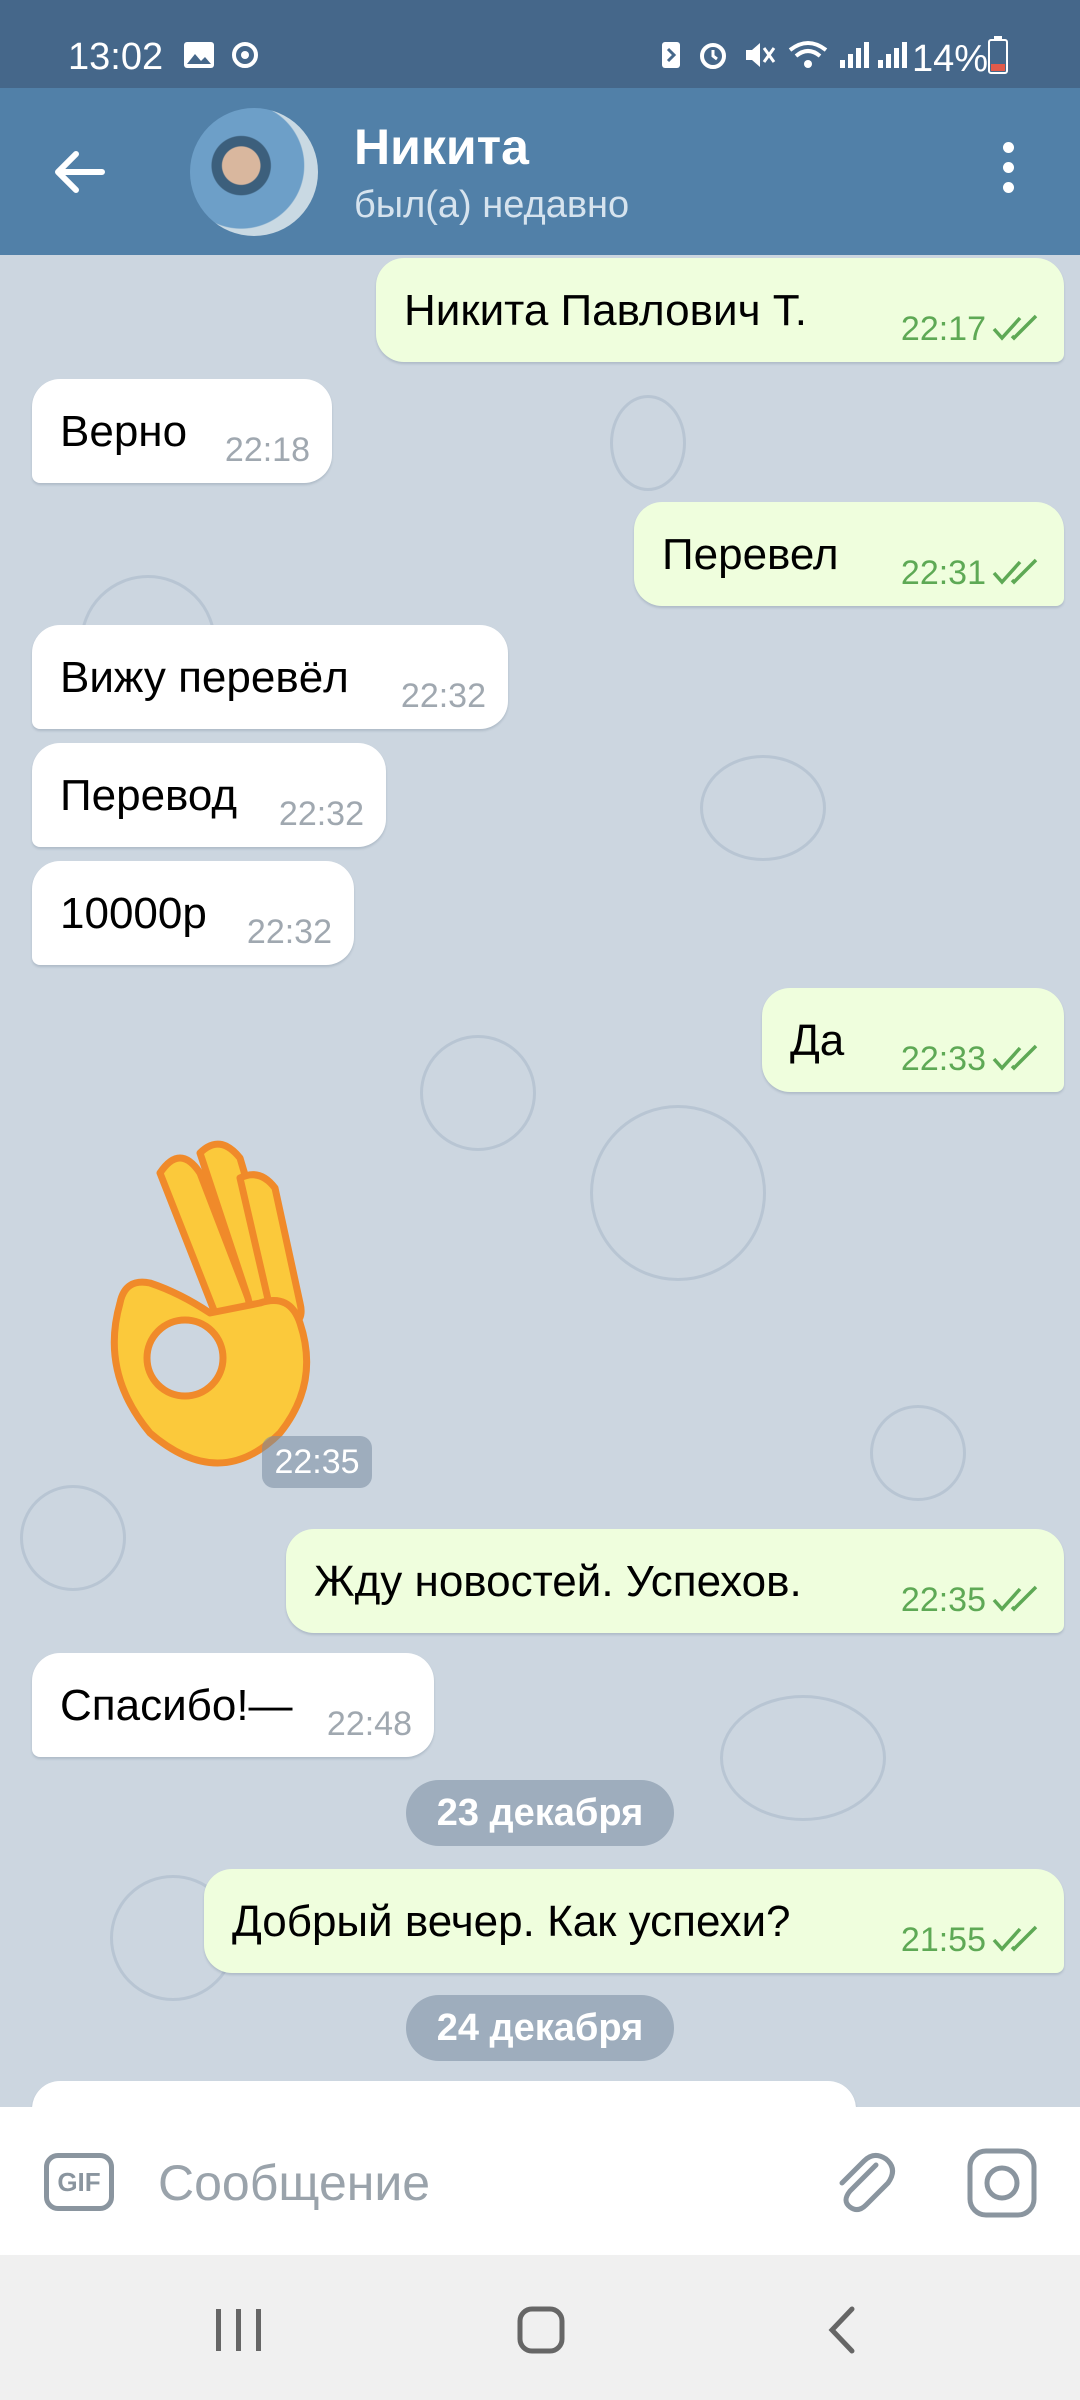 This screenshot has width=1080, height=2400. Describe the element at coordinates (808, 54) in the screenshot. I see `wifi-icon` at that location.